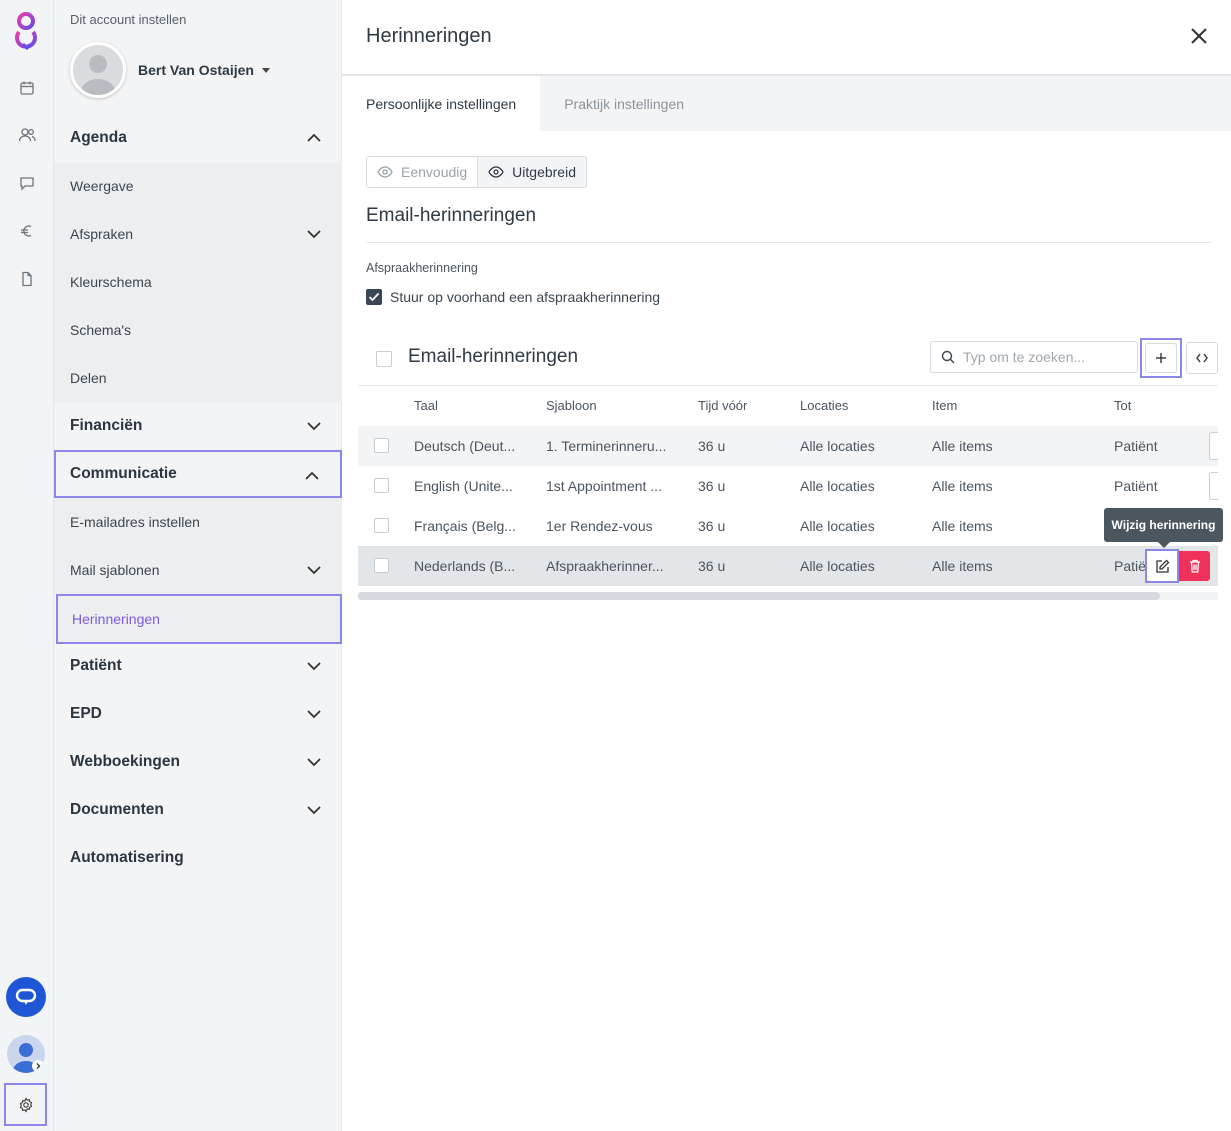 This screenshot has height=1131, width=1231. I want to click on nav-item-schema-s: Schema's, so click(198, 330).